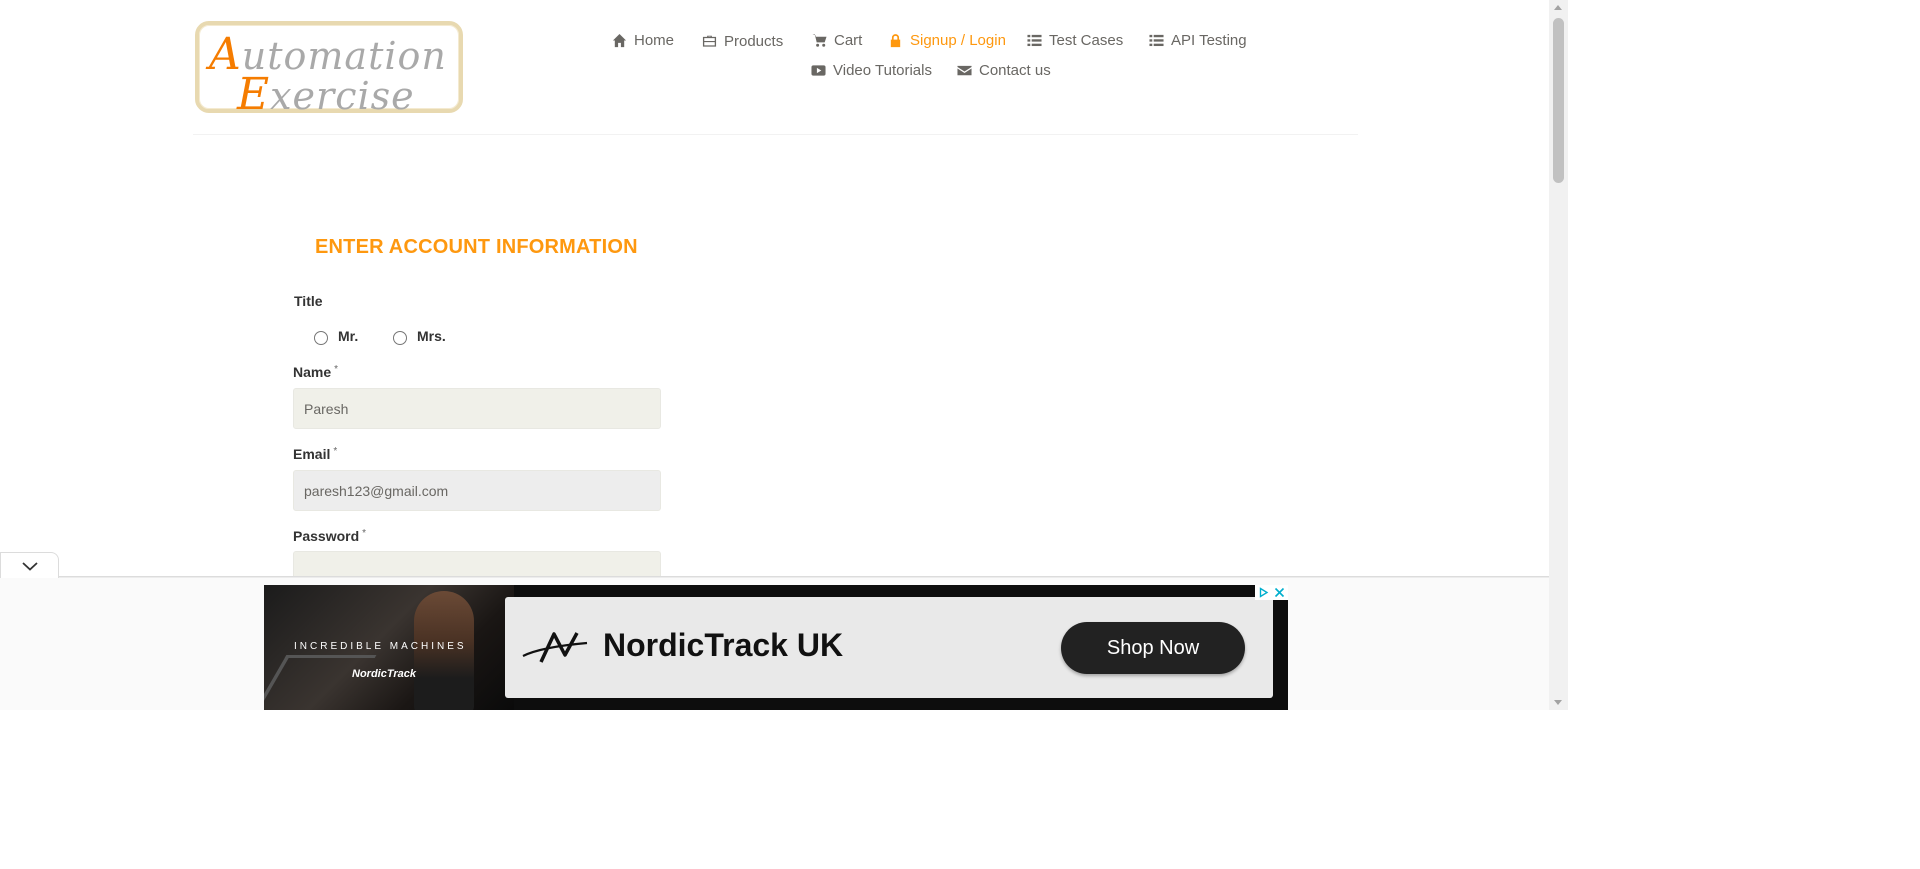 Image resolution: width=1920 pixels, height=869 pixels. I want to click on email-input, so click(477, 490).